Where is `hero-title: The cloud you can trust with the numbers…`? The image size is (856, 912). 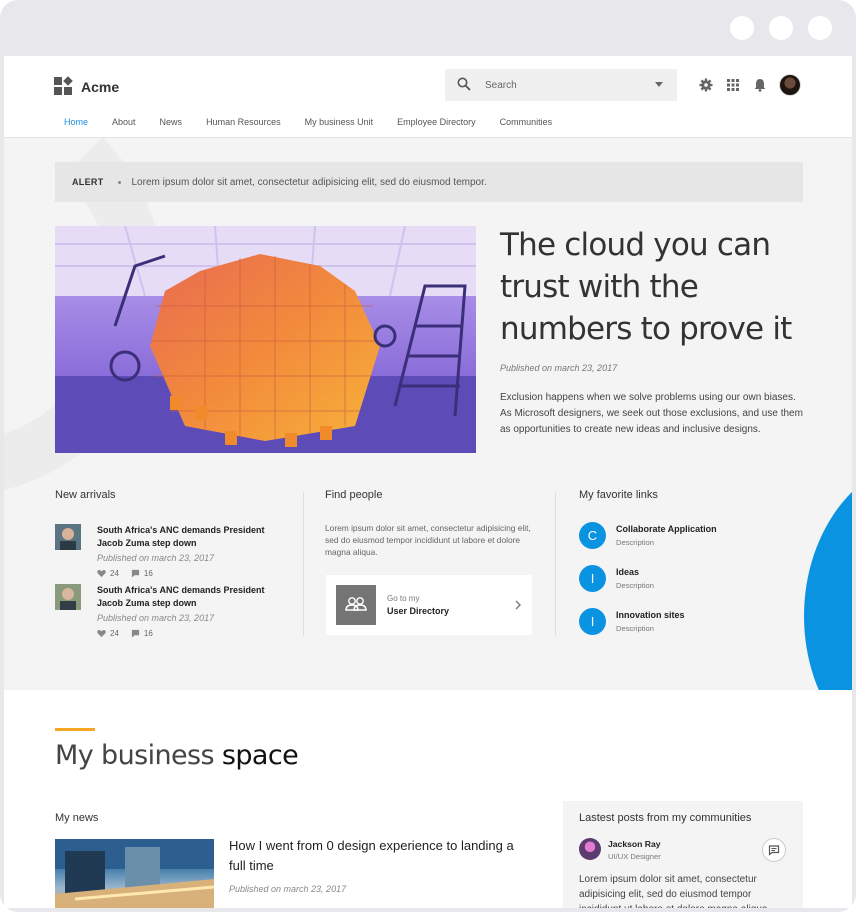
hero-title: The cloud you can trust with the numbers… is located at coordinates (660, 287).